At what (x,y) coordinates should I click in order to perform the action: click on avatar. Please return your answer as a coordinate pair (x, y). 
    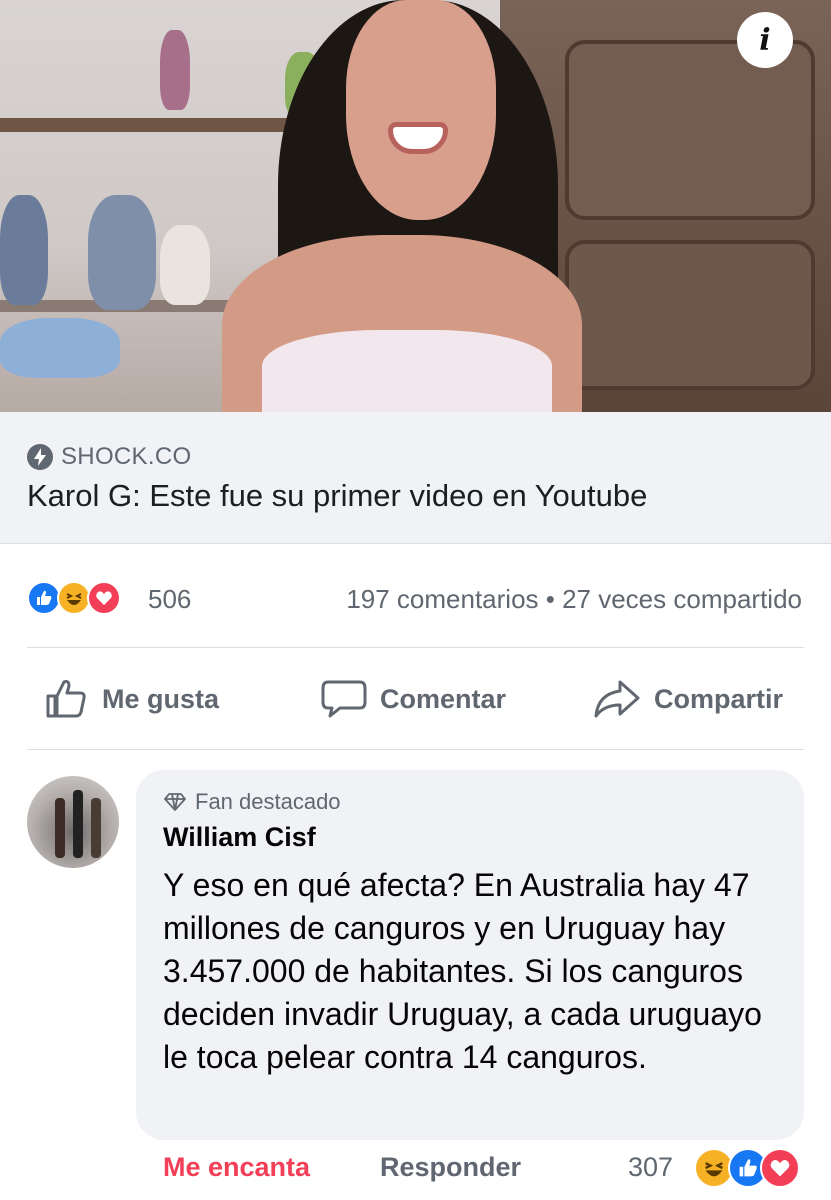
    Looking at the image, I should click on (73, 822).